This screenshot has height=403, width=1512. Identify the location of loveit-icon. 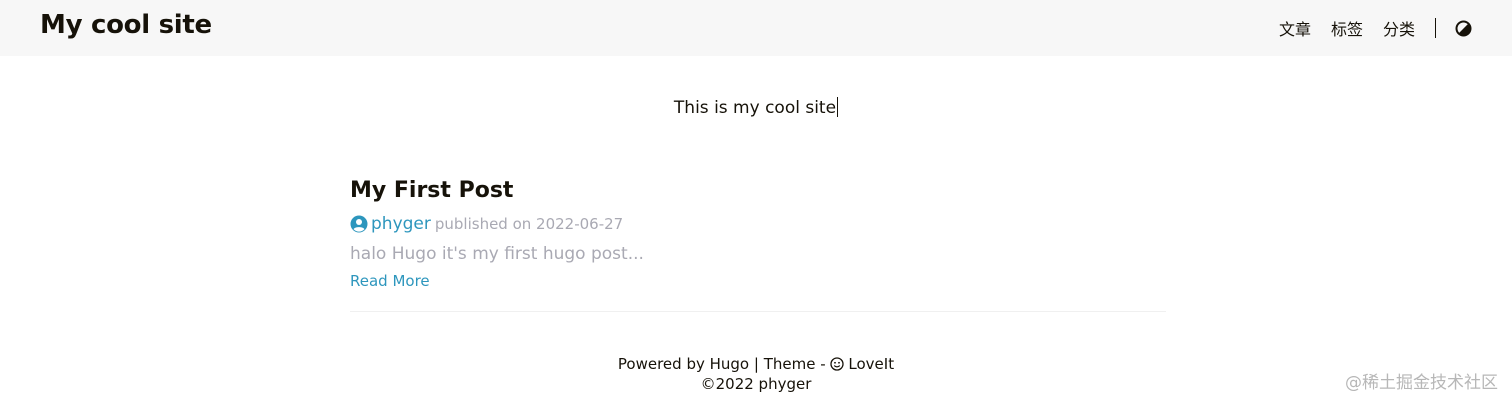
(837, 363).